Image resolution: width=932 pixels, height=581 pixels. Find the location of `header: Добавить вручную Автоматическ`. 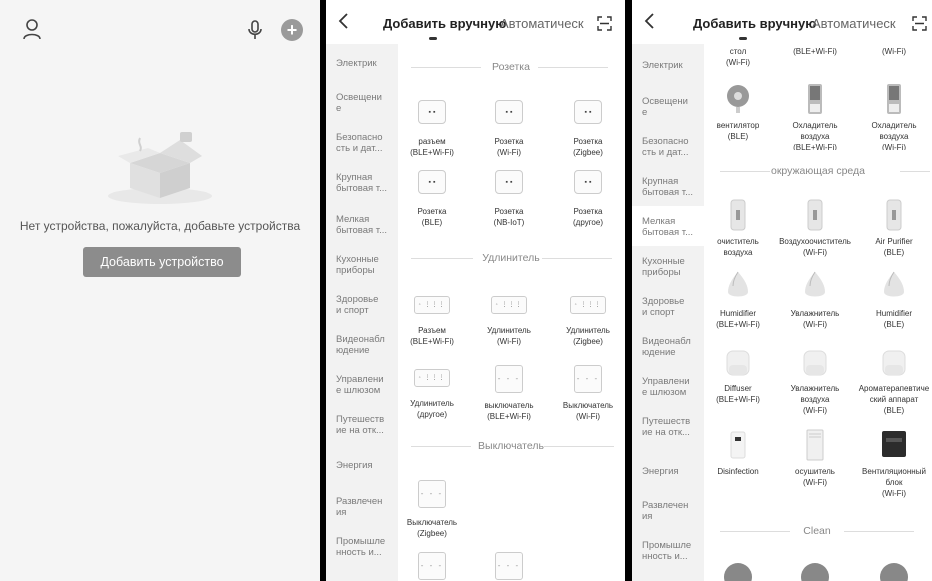

header: Добавить вручную Автоматическ is located at coordinates (782, 22).